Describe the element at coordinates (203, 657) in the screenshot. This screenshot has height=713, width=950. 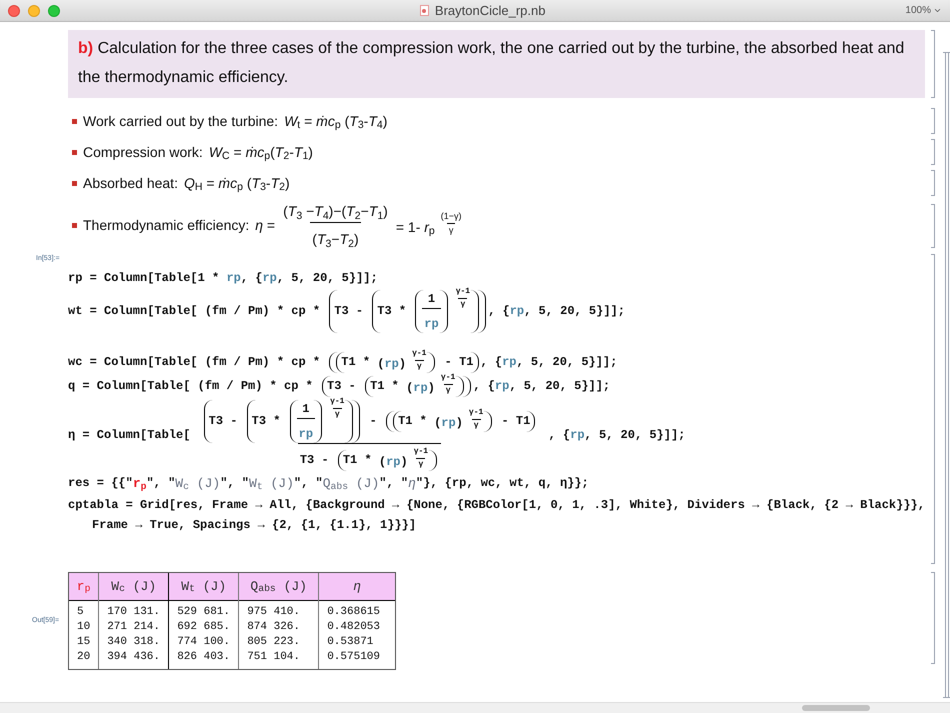
I see `table-cell: 826 403.` at that location.